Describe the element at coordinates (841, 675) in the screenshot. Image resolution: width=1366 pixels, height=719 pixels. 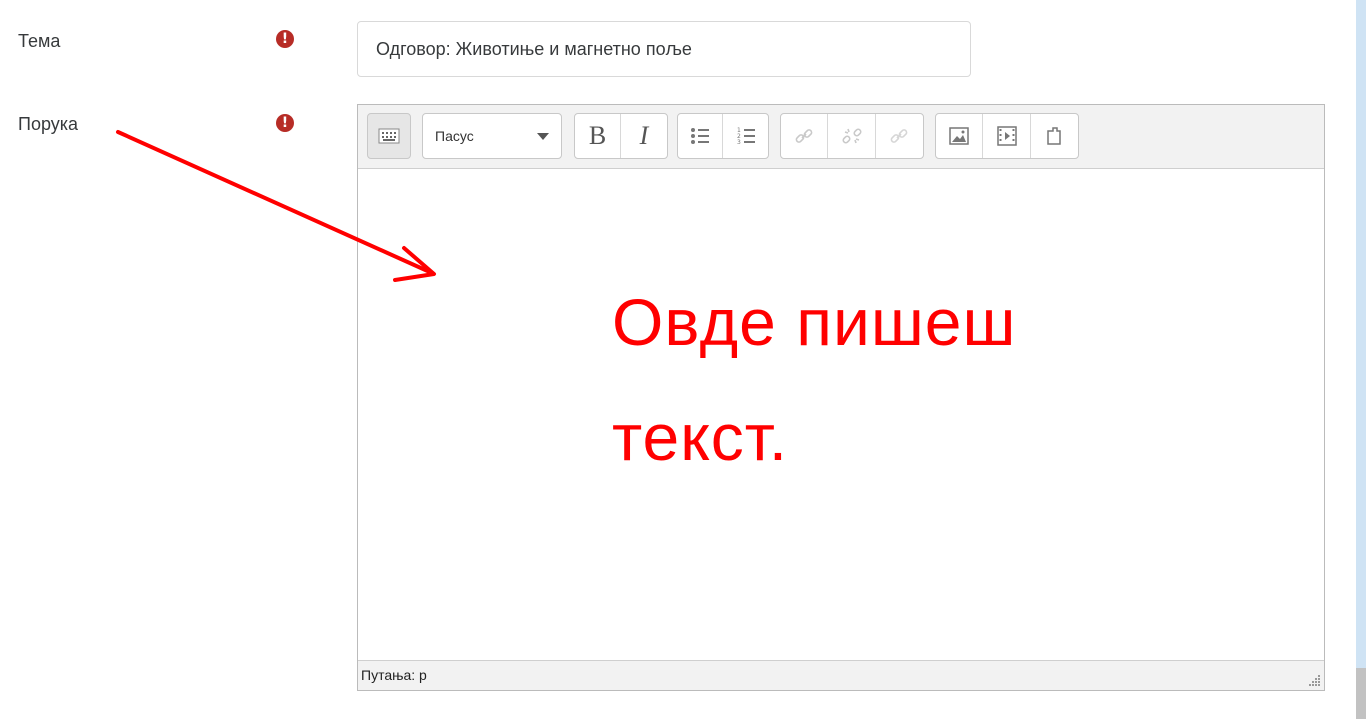
I see `editor-status-bar: Путања: p` at that location.